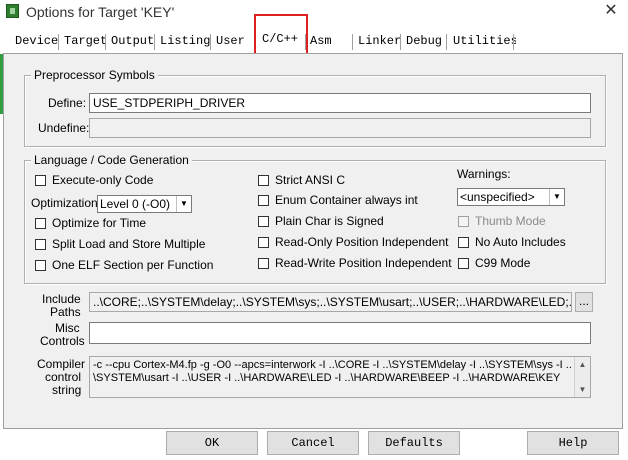  What do you see at coordinates (12, 11) in the screenshot?
I see `keil-target-icon` at bounding box center [12, 11].